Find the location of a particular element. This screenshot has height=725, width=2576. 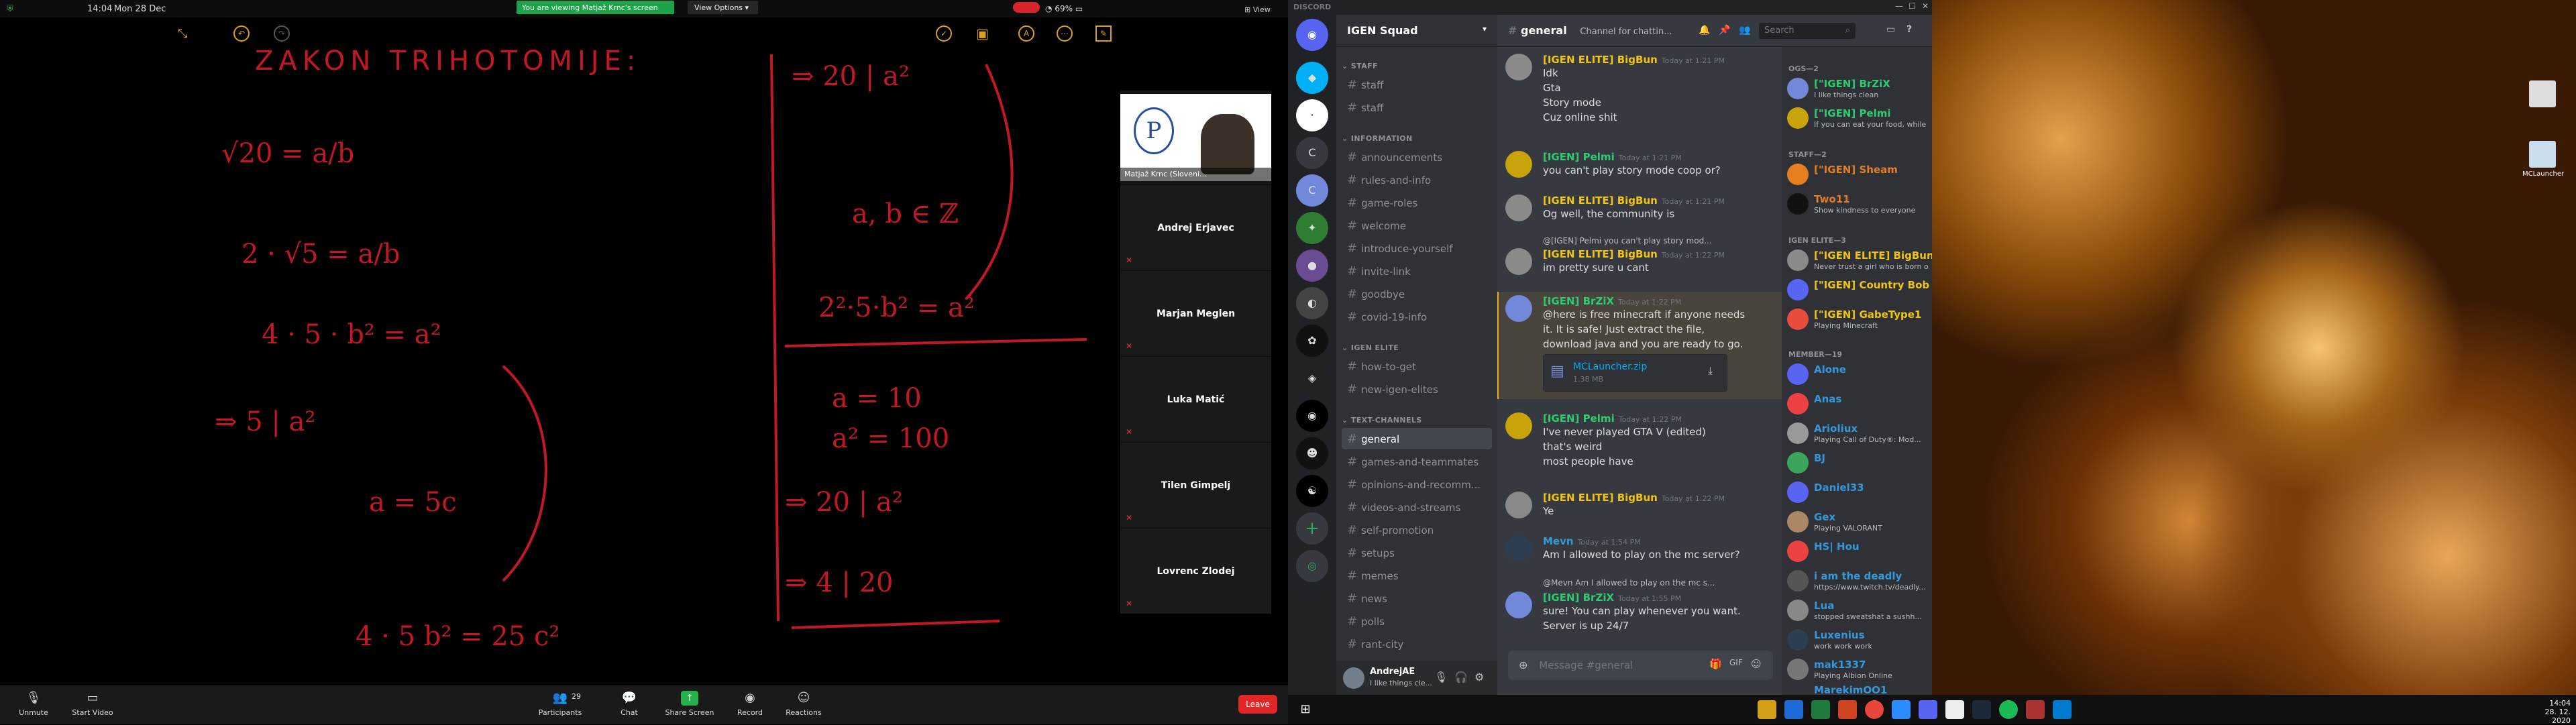

server-icon: · is located at coordinates (1312, 115).